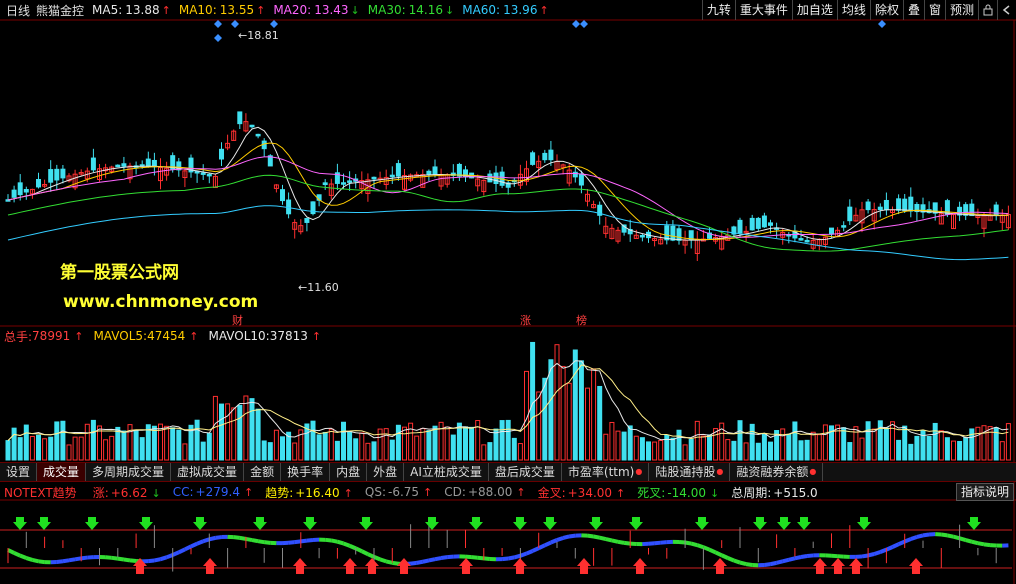 Image resolution: width=1016 pixels, height=584 pixels. I want to click on tab-7: 外盘, so click(386, 472).